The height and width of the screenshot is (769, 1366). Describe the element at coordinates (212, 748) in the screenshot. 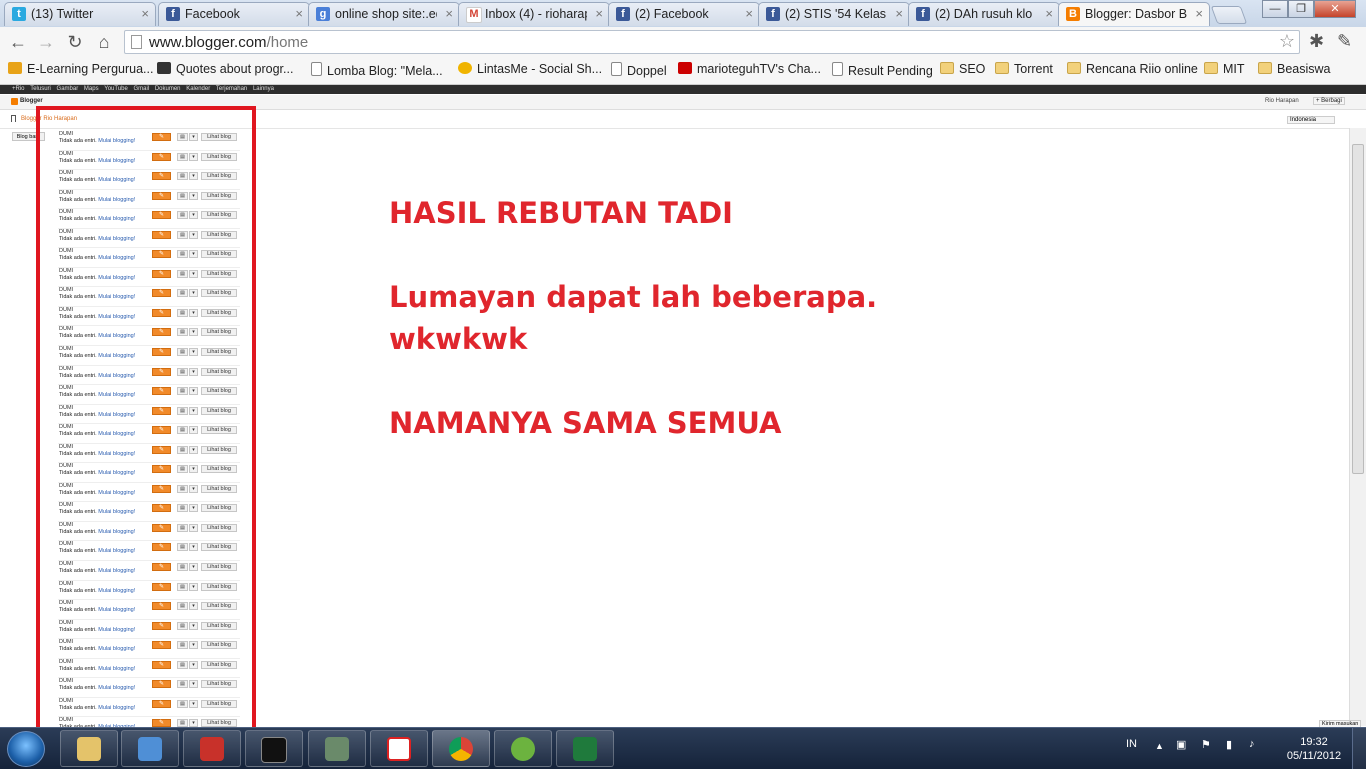

I see `taskbar-book` at that location.